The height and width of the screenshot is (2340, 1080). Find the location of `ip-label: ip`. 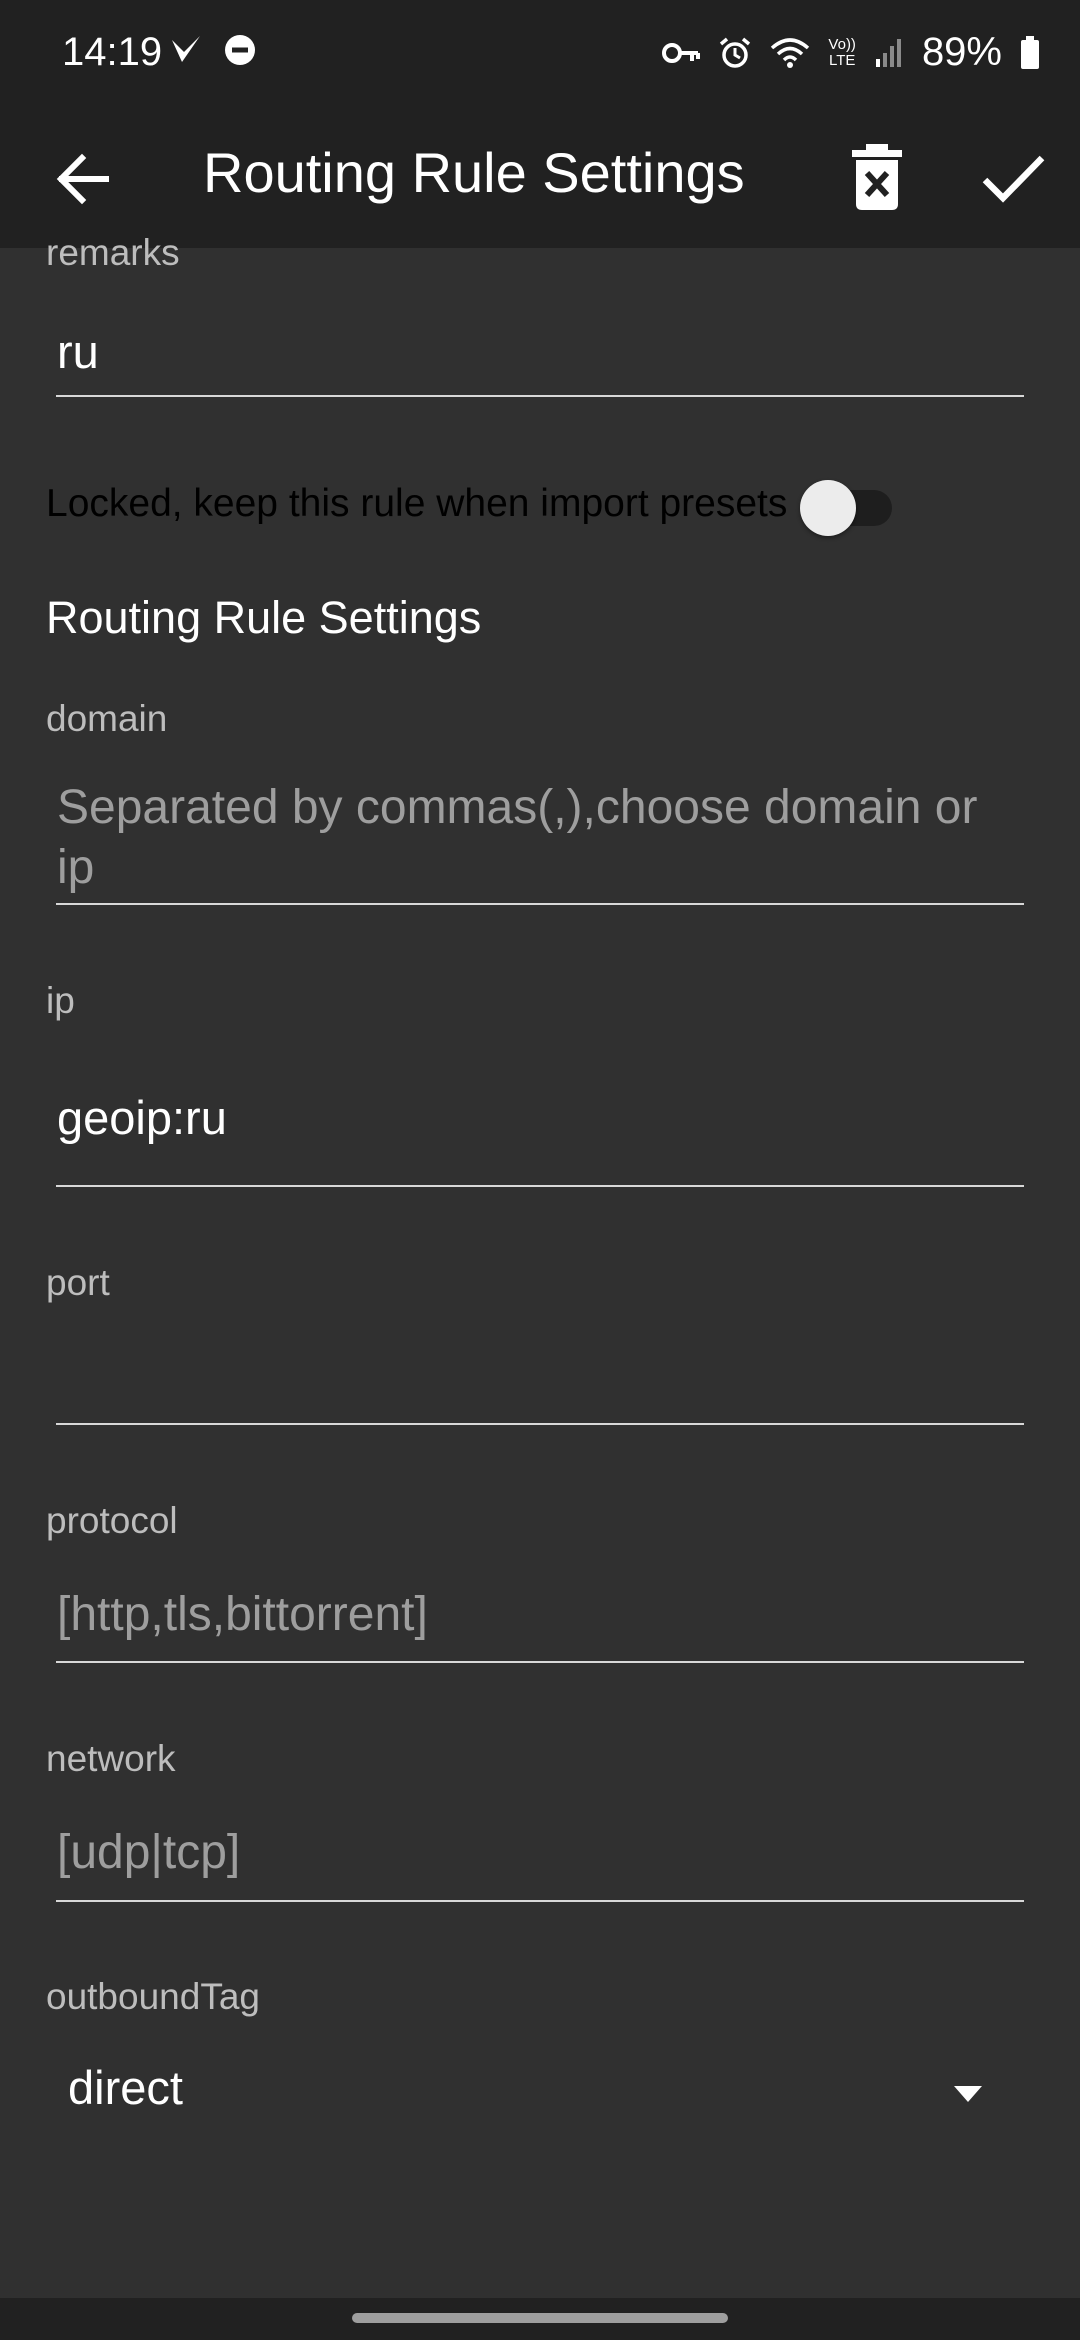

ip-label: ip is located at coordinates (60, 1000).